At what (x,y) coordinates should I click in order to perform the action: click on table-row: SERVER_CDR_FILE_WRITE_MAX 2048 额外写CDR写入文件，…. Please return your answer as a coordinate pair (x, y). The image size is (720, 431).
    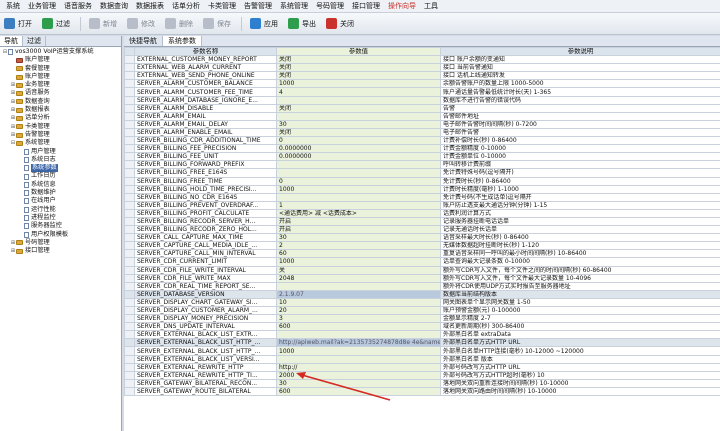
    Looking at the image, I should click on (422, 278).